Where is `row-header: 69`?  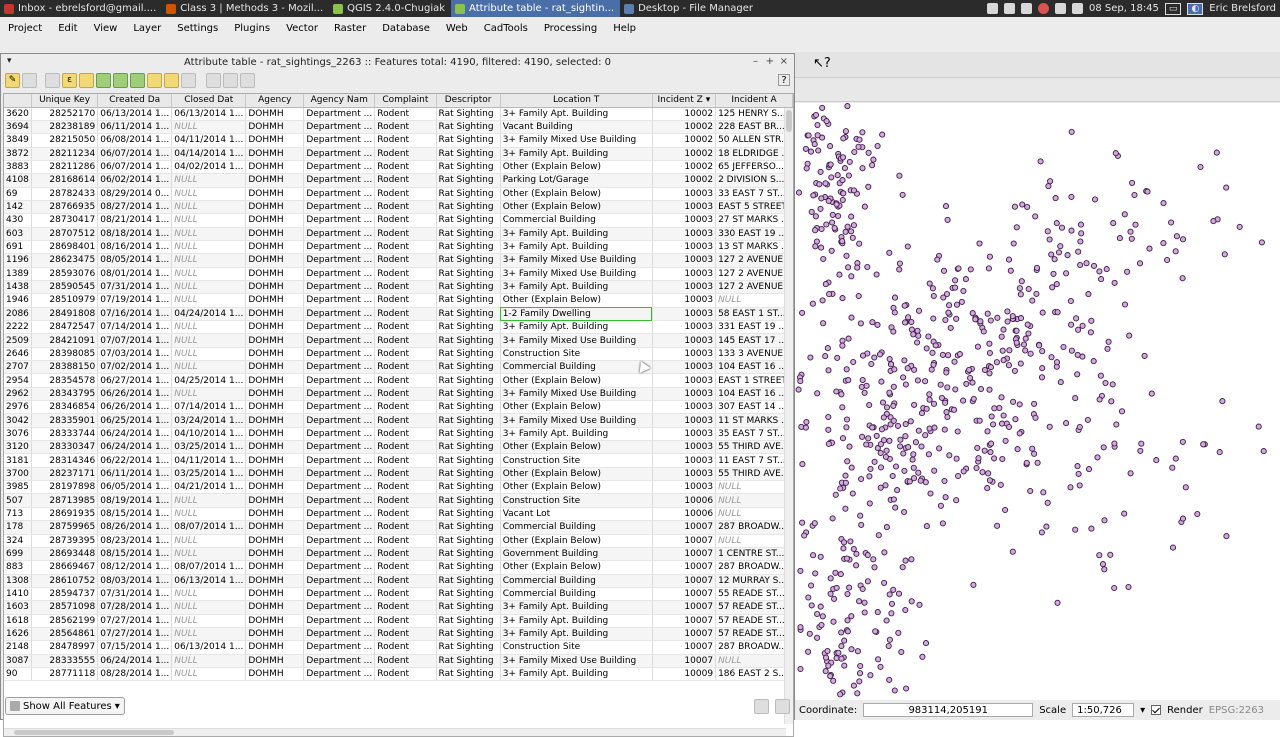
row-header: 69 is located at coordinates (18, 194).